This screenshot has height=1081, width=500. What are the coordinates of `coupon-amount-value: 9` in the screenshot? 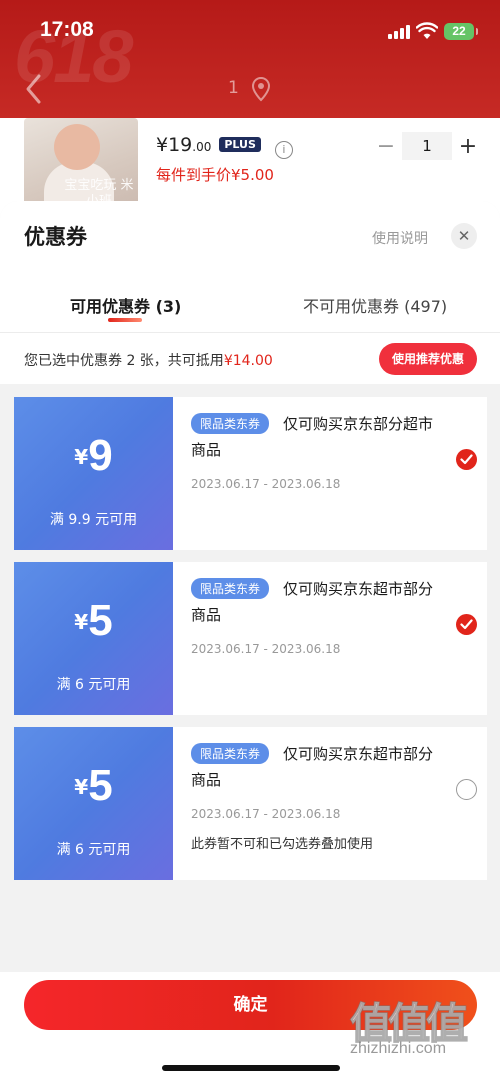 It's located at (100, 455).